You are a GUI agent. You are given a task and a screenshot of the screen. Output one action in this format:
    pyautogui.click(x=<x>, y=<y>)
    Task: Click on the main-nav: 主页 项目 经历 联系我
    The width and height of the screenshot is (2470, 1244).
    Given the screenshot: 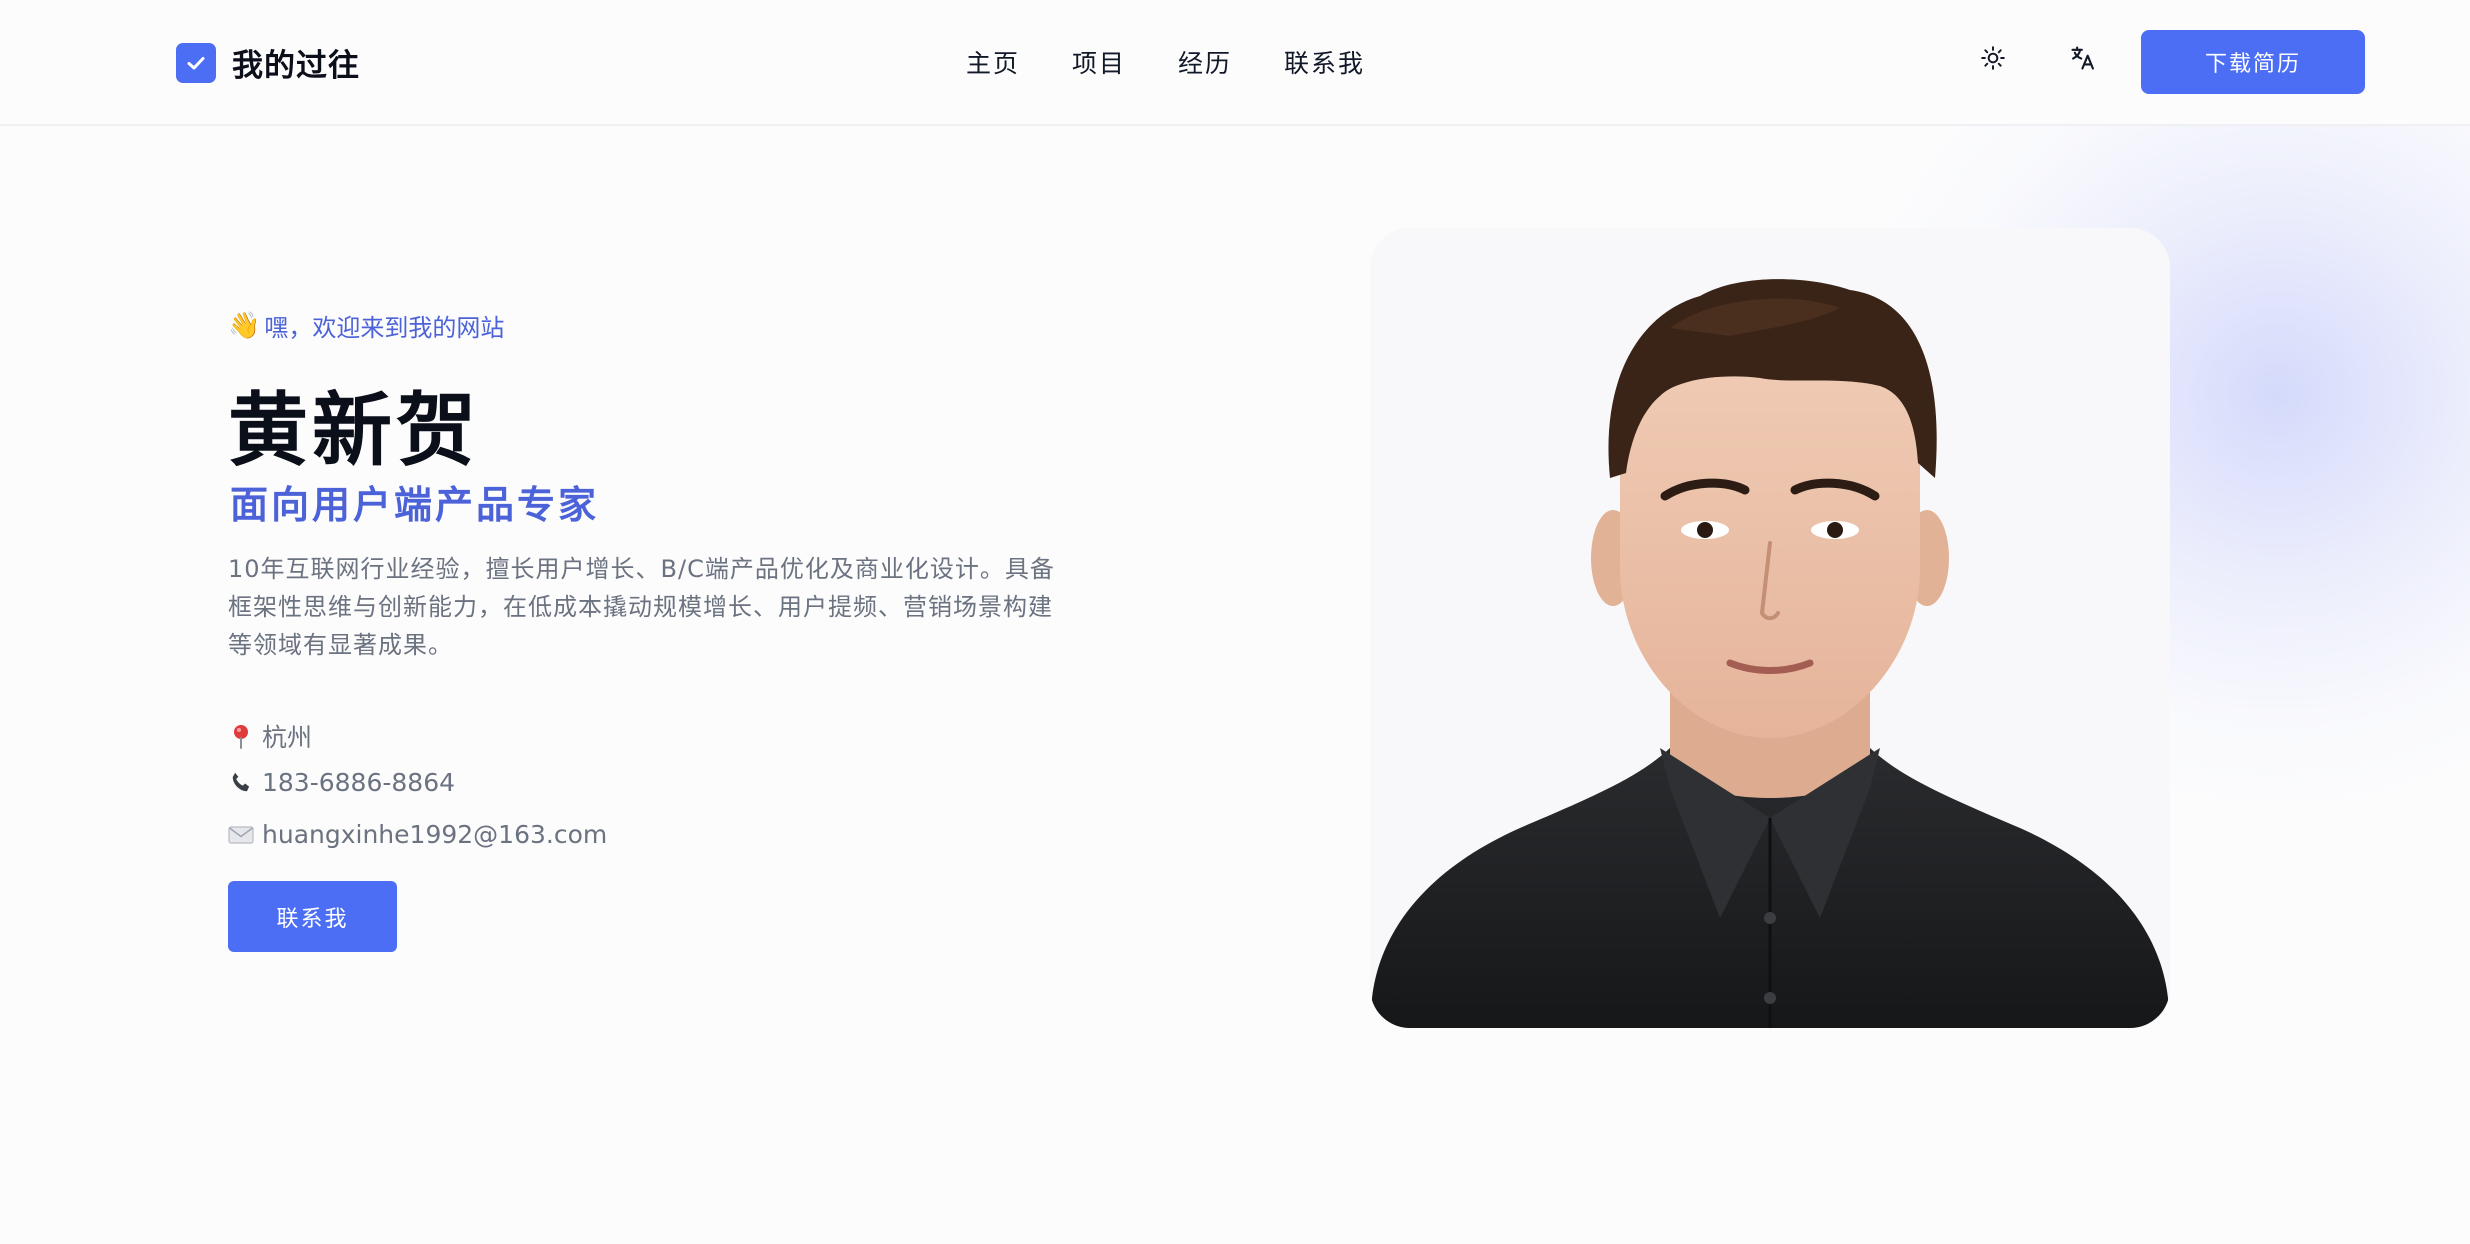 What is the action you would take?
    pyautogui.click(x=1165, y=62)
    